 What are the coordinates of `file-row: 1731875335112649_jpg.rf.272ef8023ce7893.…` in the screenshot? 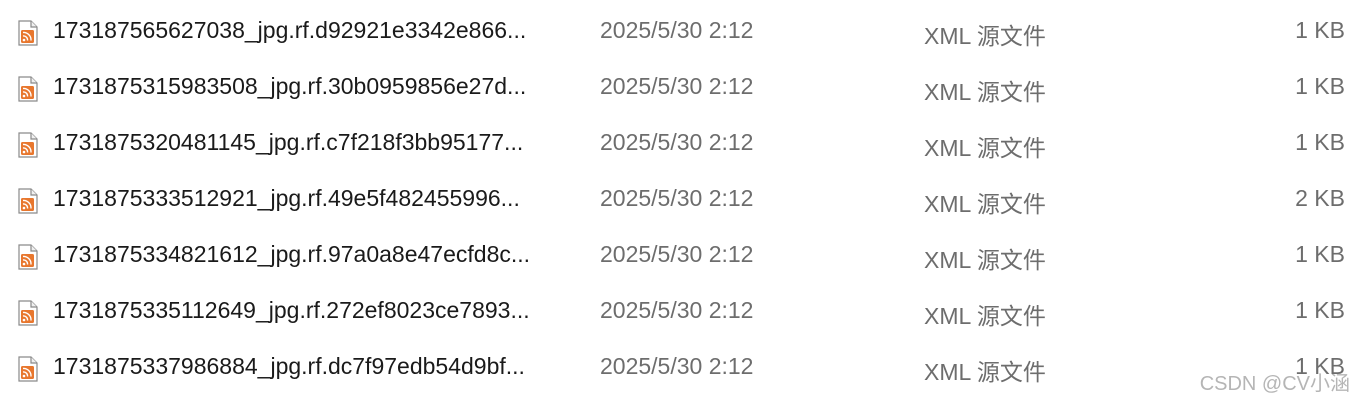 It's located at (678, 312).